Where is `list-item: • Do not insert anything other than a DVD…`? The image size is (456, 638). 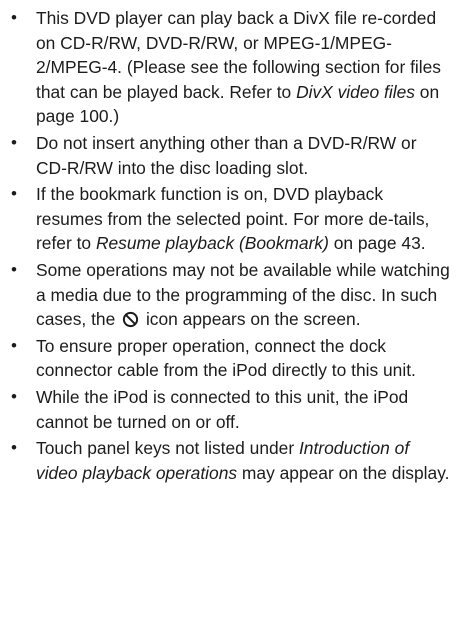
list-item: • Do not insert anything other than a DVD… is located at coordinates (231, 155).